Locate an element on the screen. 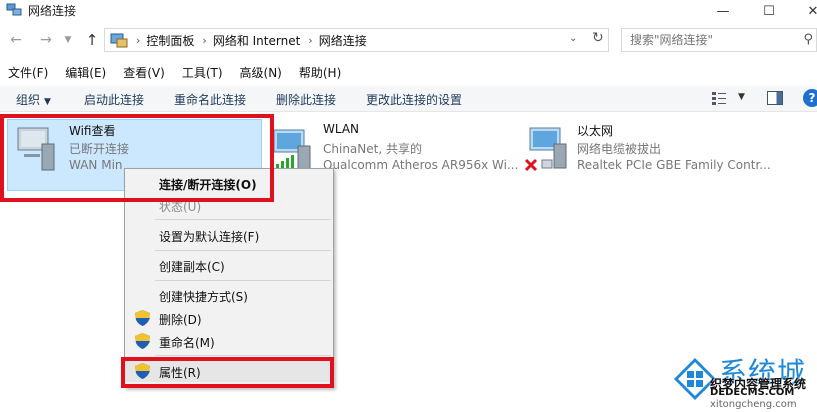 This screenshot has height=412, width=817. watermark-line2: DEDECMS.COM is located at coordinates (752, 392).